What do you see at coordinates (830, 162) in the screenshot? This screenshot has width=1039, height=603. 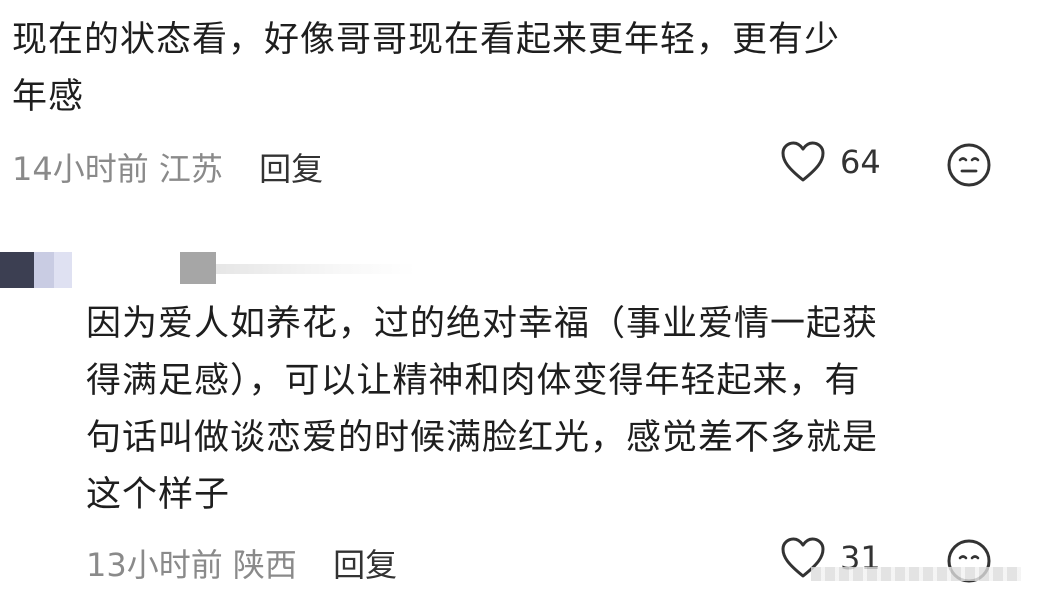 I see `comment-1-like-button: 64` at bounding box center [830, 162].